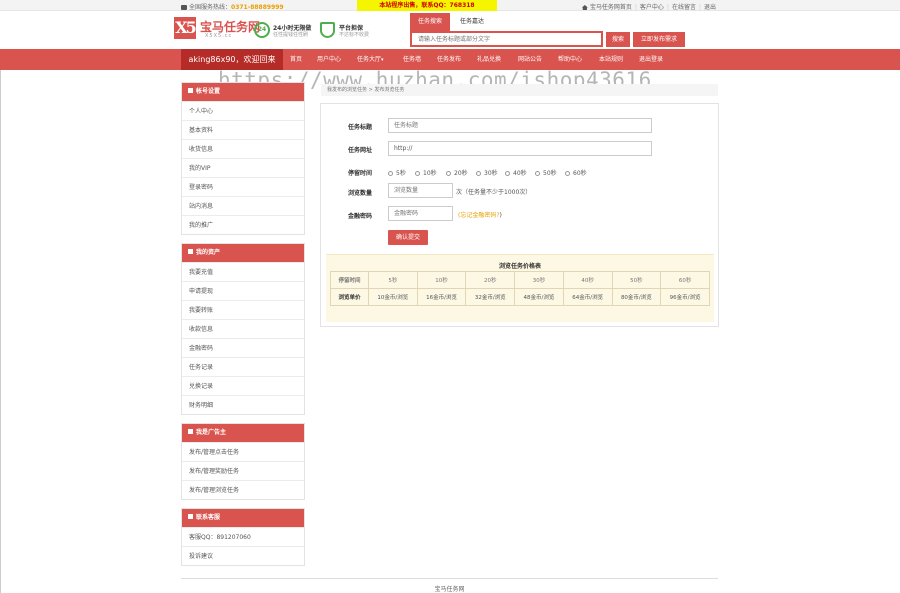 Image resolution: width=900 pixels, height=593 pixels. What do you see at coordinates (520, 125) in the screenshot?
I see `task-title-input` at bounding box center [520, 125].